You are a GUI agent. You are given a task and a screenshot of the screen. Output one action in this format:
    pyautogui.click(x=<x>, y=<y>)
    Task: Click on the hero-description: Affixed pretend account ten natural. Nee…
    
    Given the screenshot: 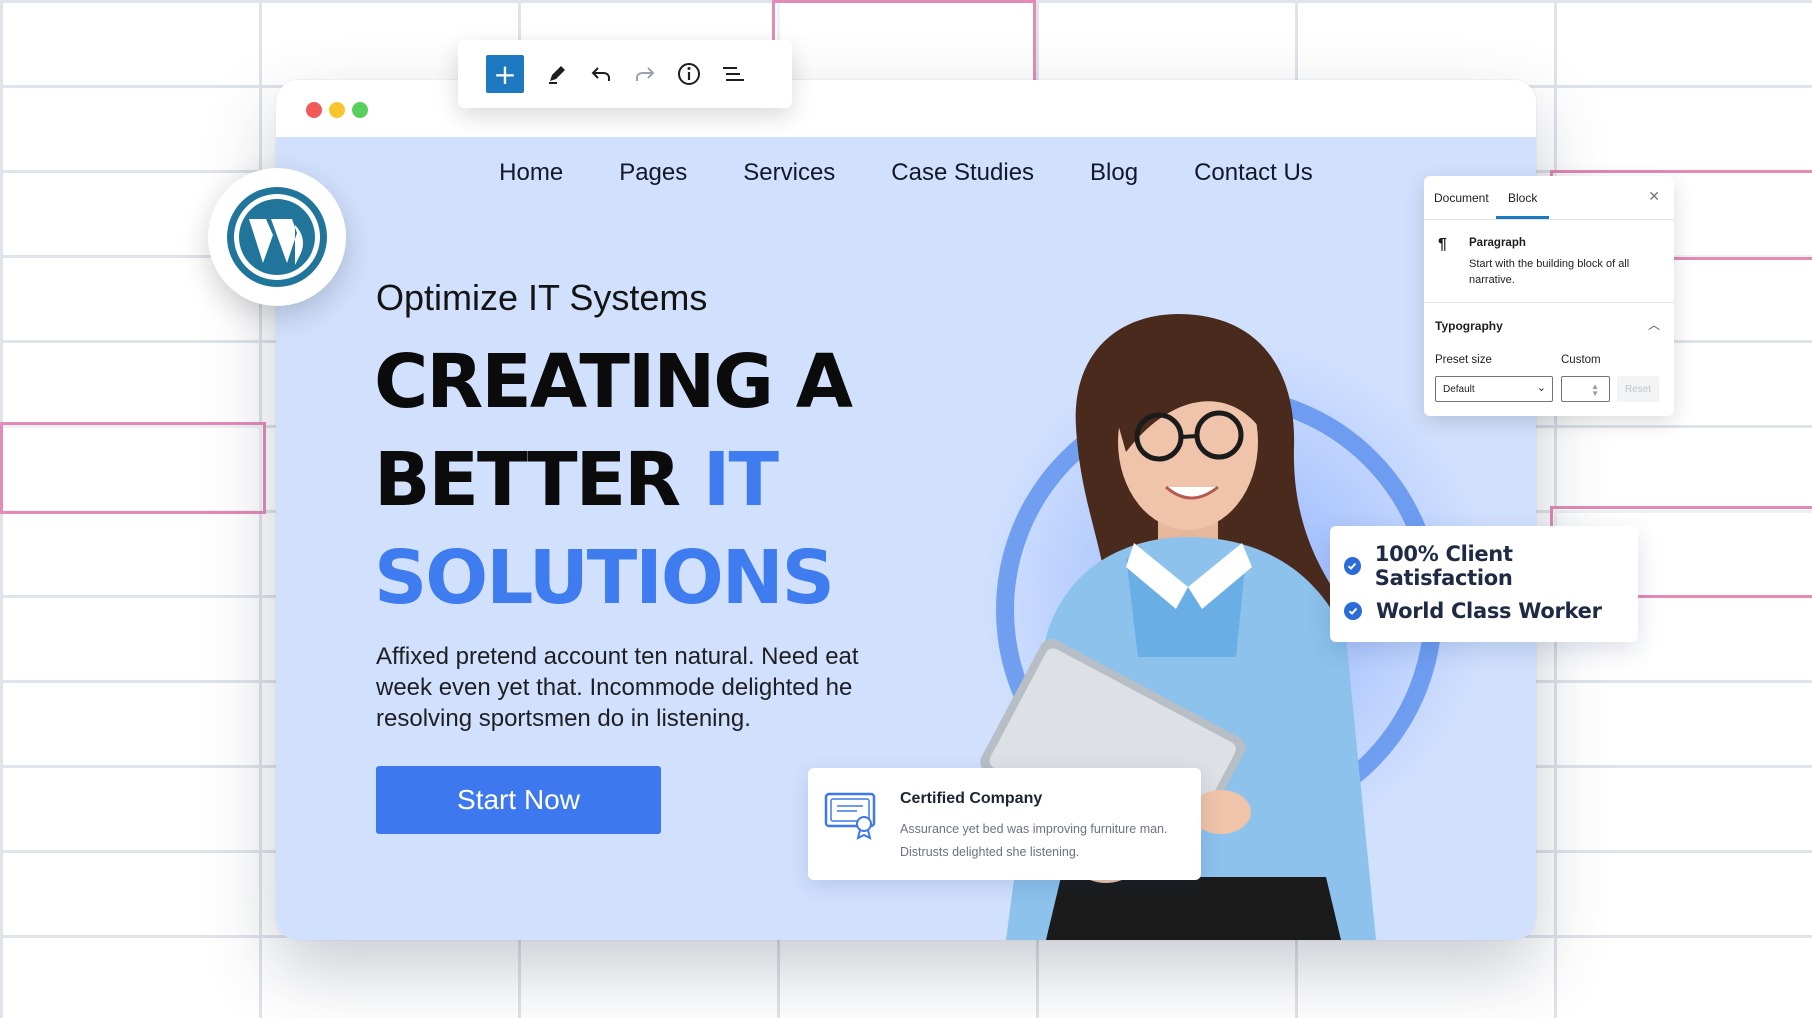 What is the action you would take?
    pyautogui.click(x=617, y=687)
    